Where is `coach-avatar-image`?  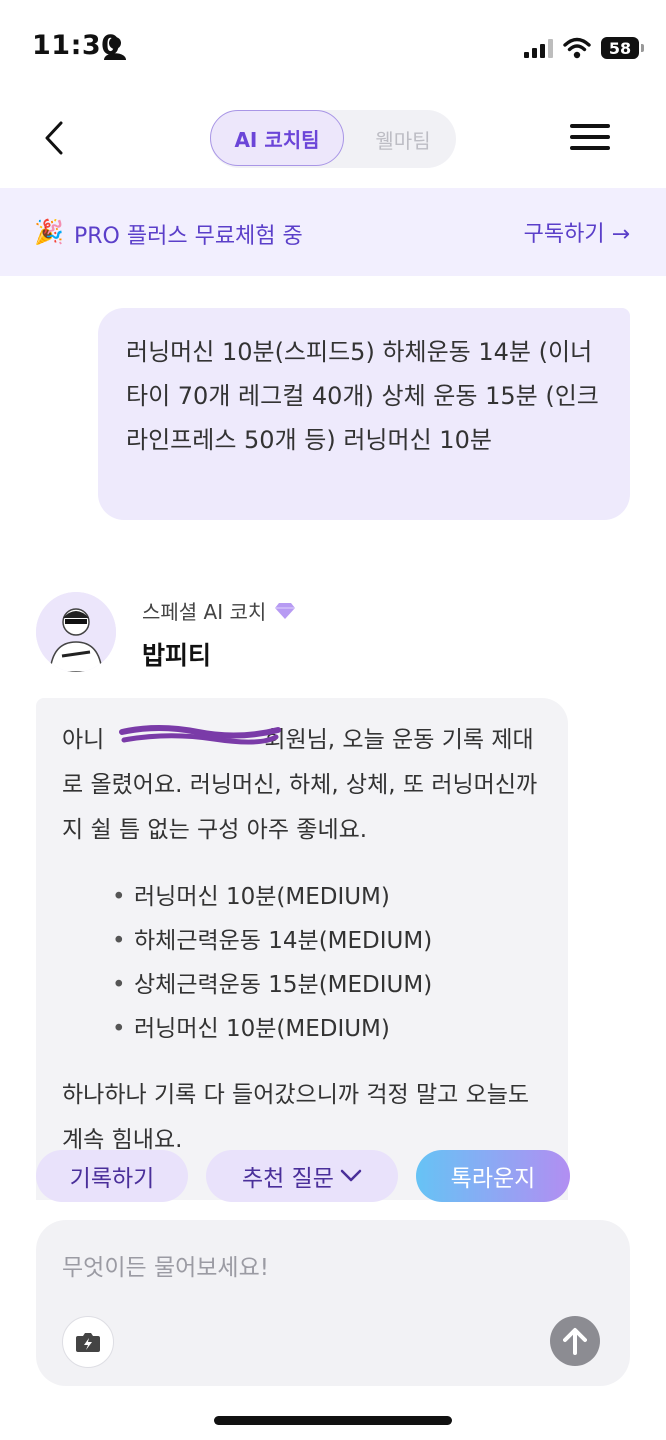 coach-avatar-image is located at coordinates (76, 632).